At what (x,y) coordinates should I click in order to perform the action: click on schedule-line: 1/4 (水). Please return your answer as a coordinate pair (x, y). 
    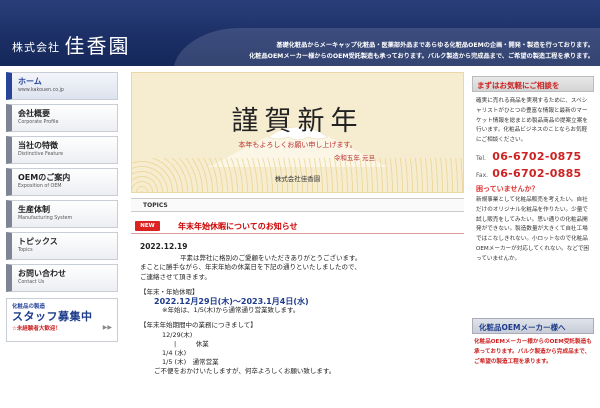
    Looking at the image, I should click on (174, 353).